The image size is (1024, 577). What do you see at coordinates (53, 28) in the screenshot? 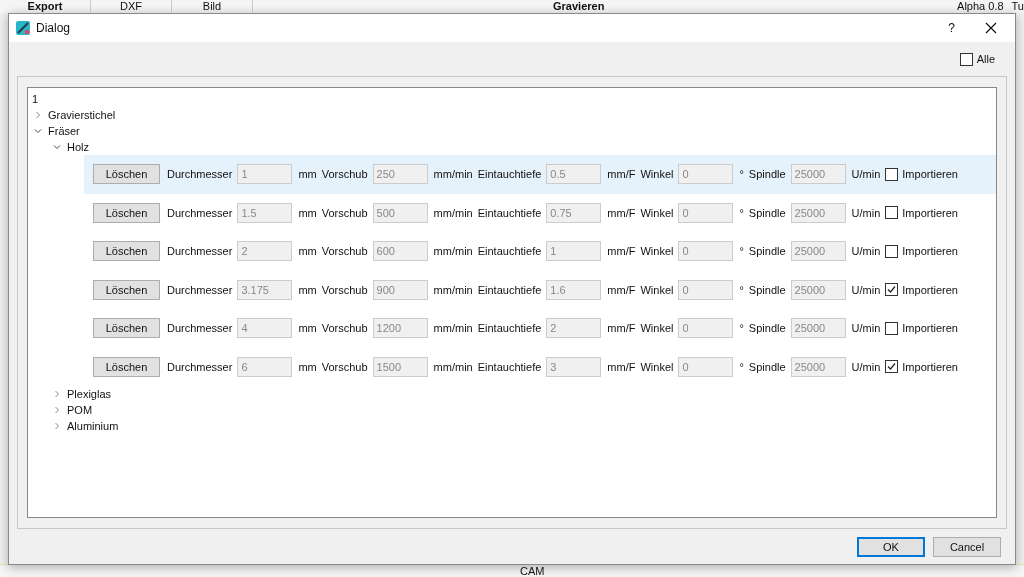
I see `window-title: Dialog` at bounding box center [53, 28].